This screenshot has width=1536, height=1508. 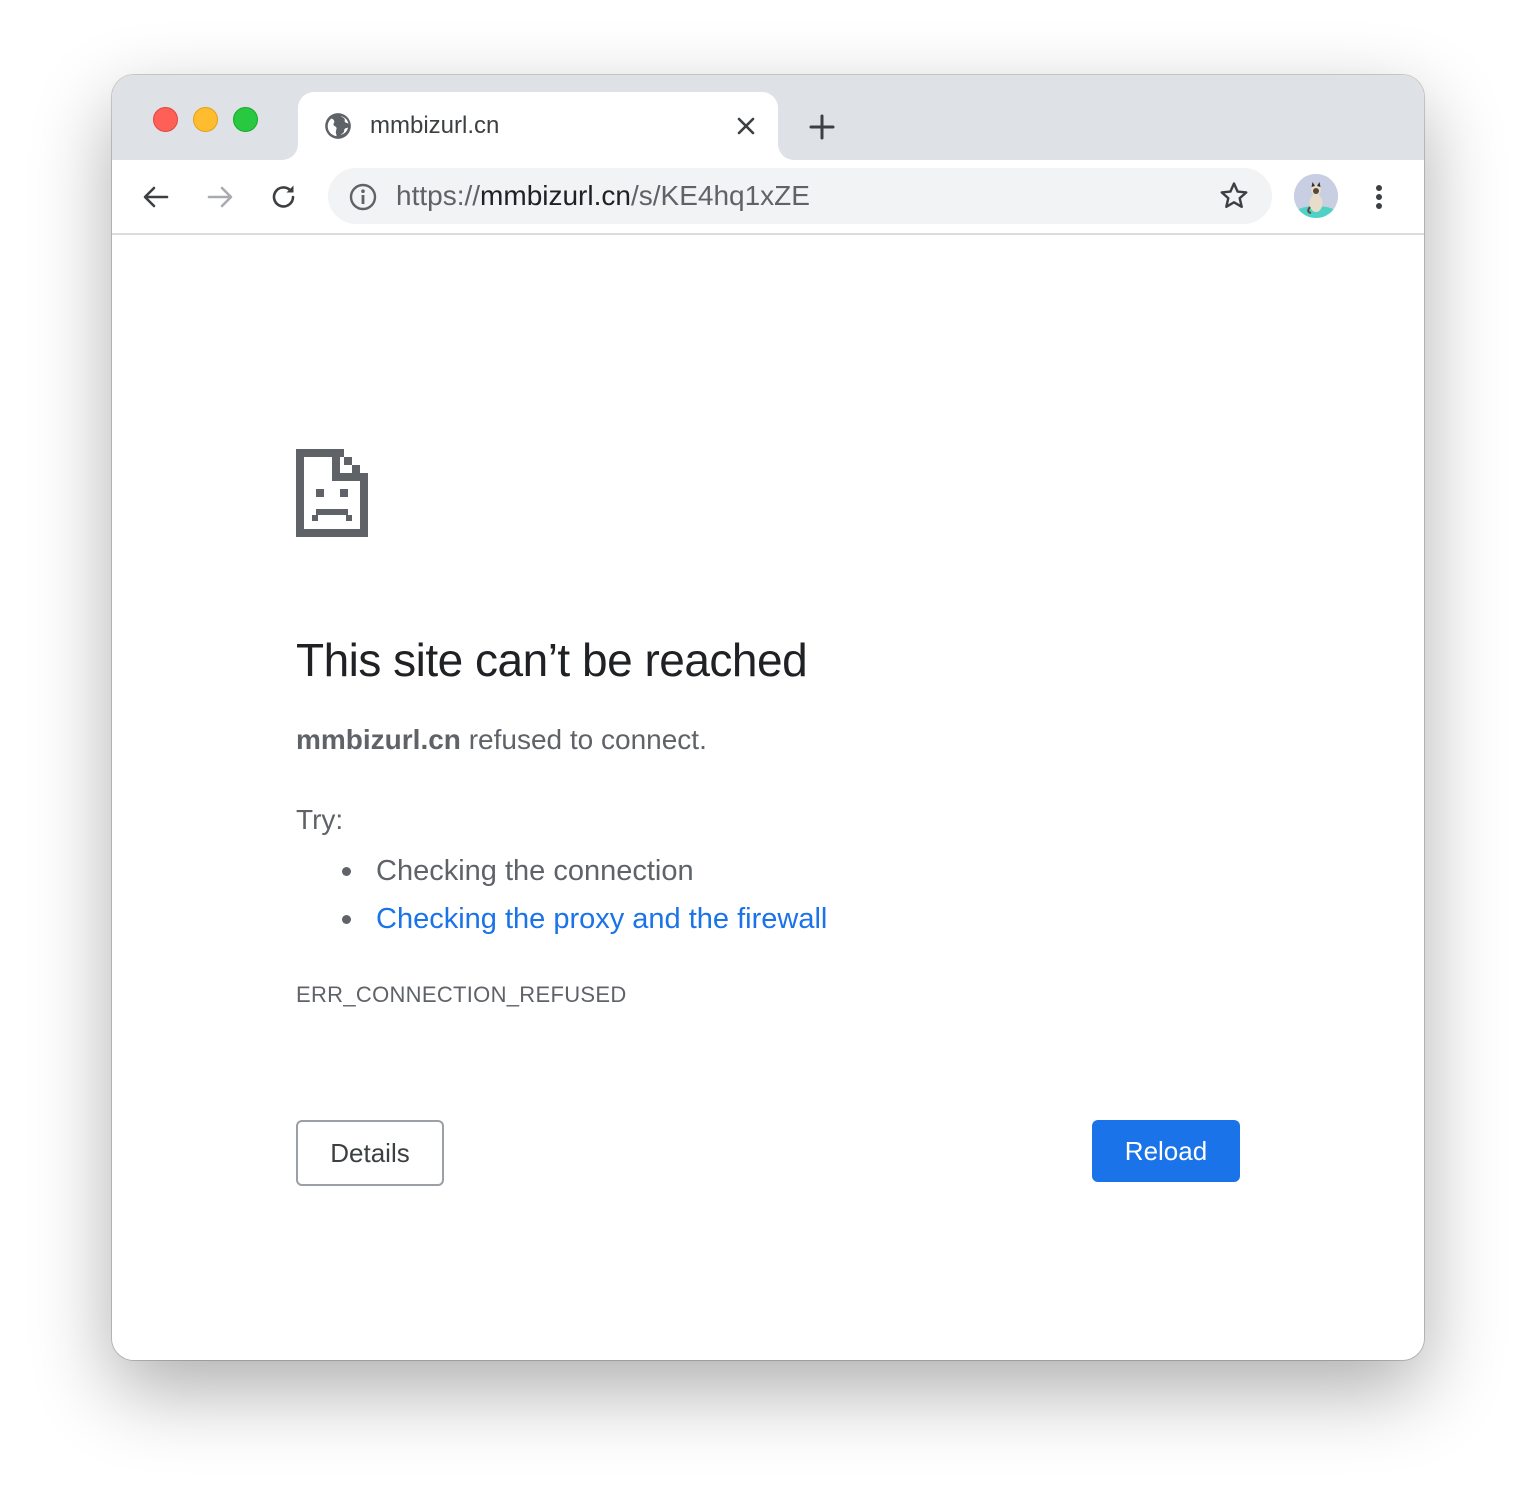 I want to click on suggestion-item: Checking the connection, so click(x=561, y=871).